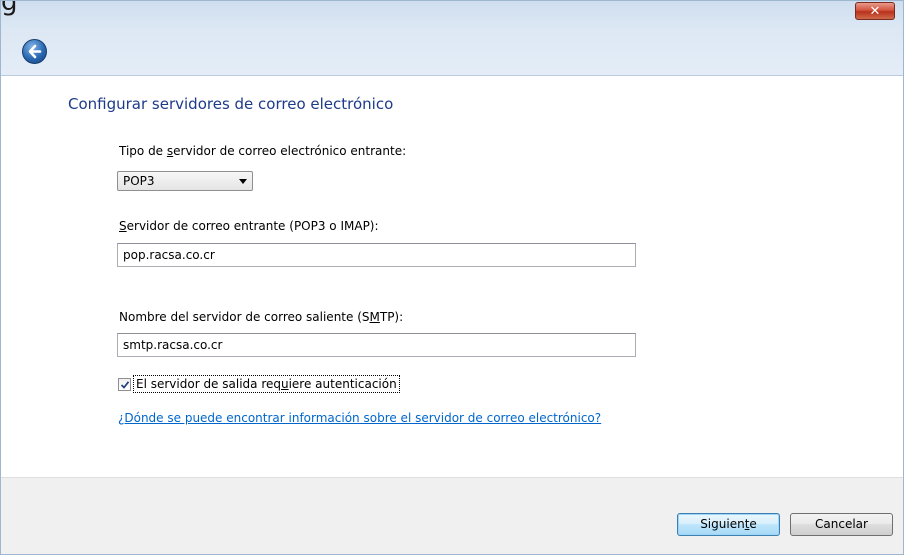 This screenshot has height=555, width=904. I want to click on title-bar: g ✕, so click(452, 38).